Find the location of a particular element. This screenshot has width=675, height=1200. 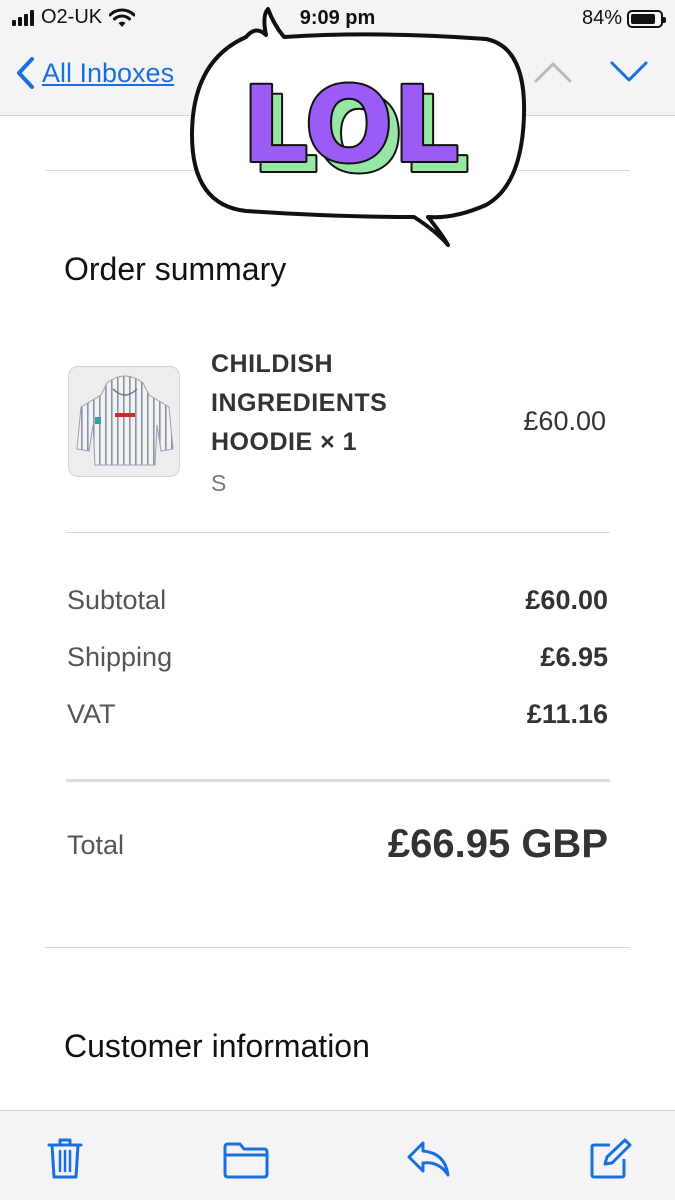

trash-icon is located at coordinates (65, 1159).